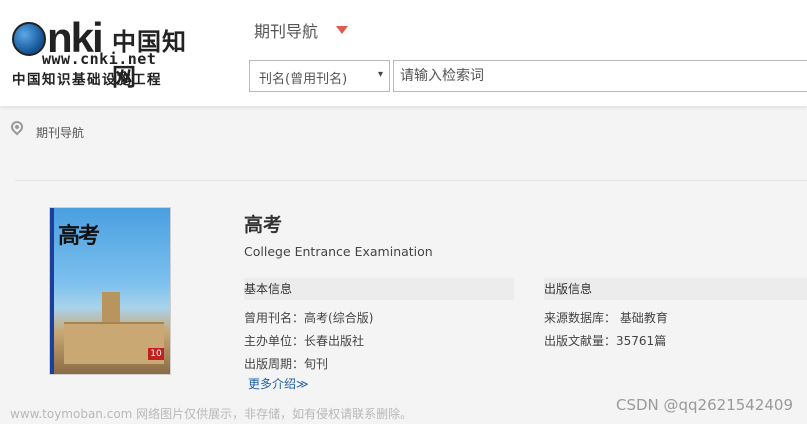 The image size is (807, 424). What do you see at coordinates (303, 79) in the screenshot?
I see `search-field-selected: 刊名(曾用刊名)` at bounding box center [303, 79].